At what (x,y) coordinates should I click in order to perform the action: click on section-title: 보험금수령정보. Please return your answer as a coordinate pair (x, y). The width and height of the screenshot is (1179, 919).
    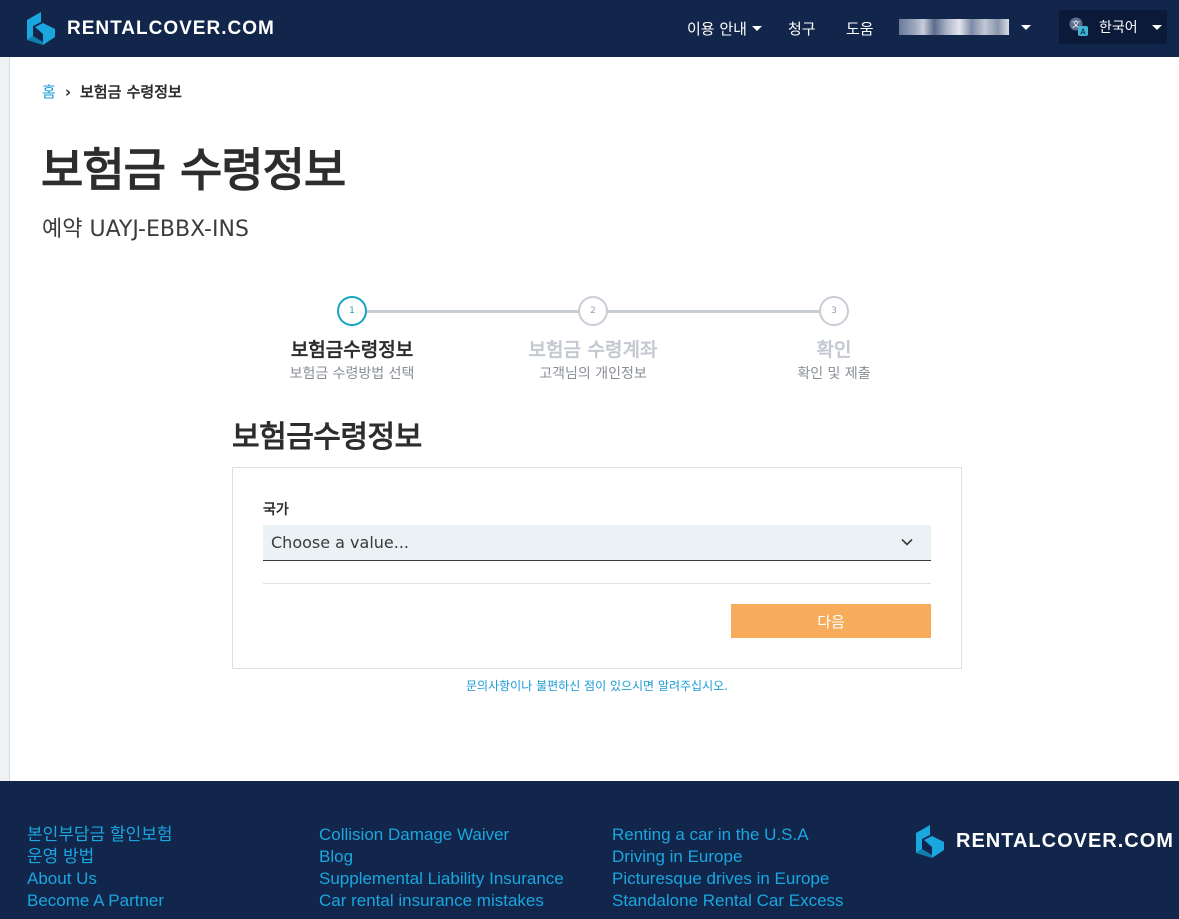
    Looking at the image, I should click on (327, 437).